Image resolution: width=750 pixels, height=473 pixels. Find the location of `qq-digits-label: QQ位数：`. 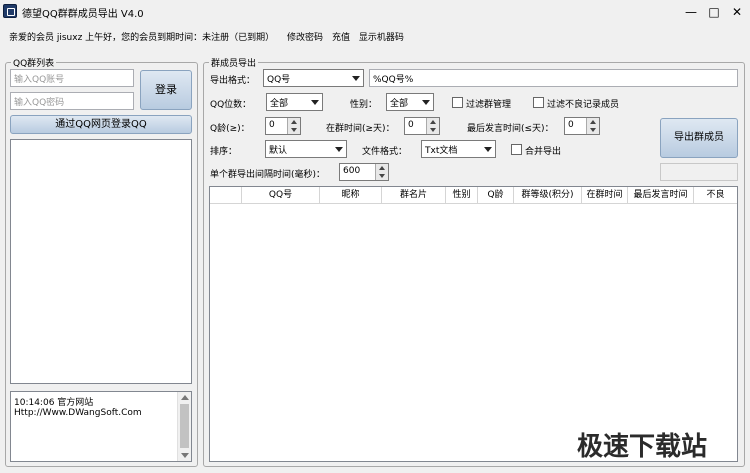

qq-digits-label: QQ位数： is located at coordinates (231, 105).